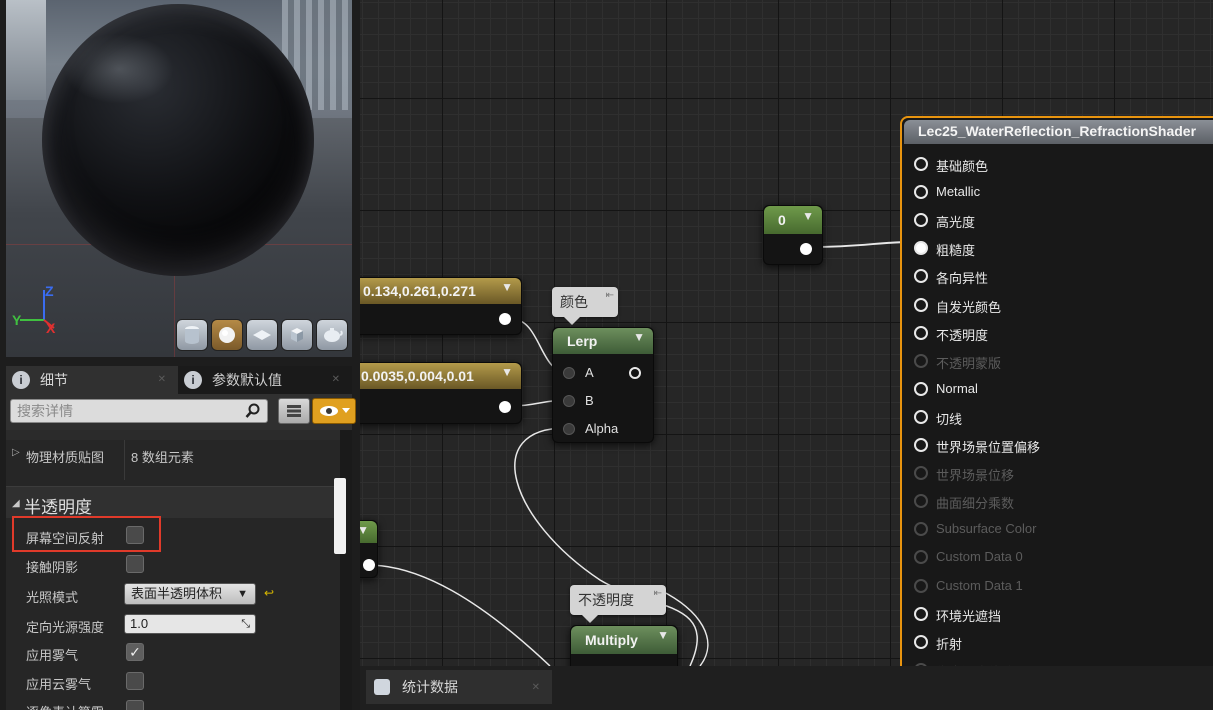 The image size is (1213, 710). Describe the element at coordinates (589, 372) in the screenshot. I see `lerp-input-a-label: A` at that location.